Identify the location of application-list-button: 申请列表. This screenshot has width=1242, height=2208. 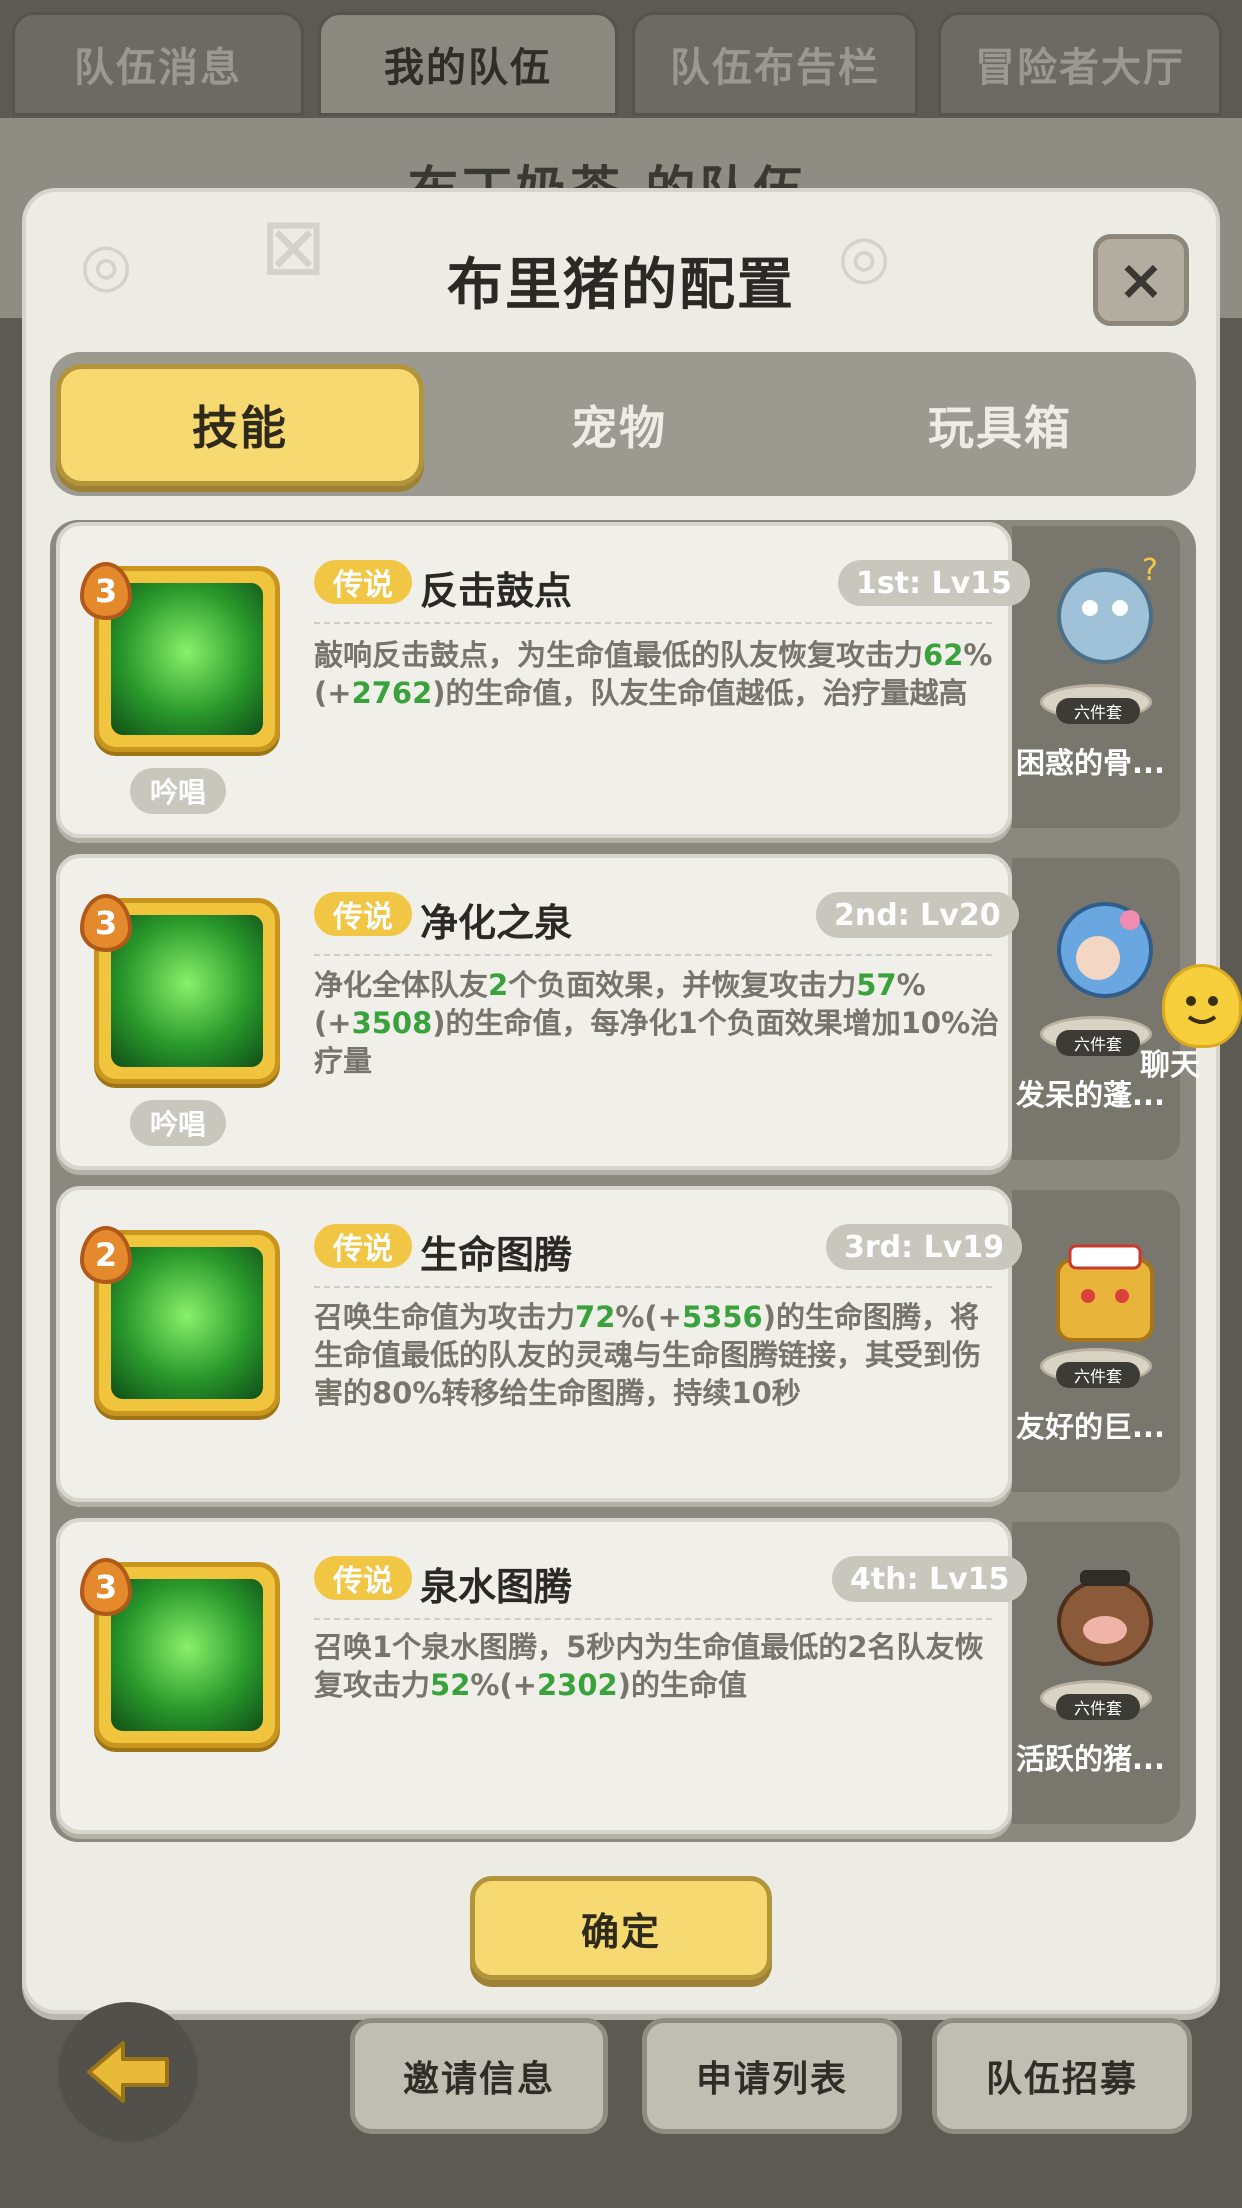
(772, 2076).